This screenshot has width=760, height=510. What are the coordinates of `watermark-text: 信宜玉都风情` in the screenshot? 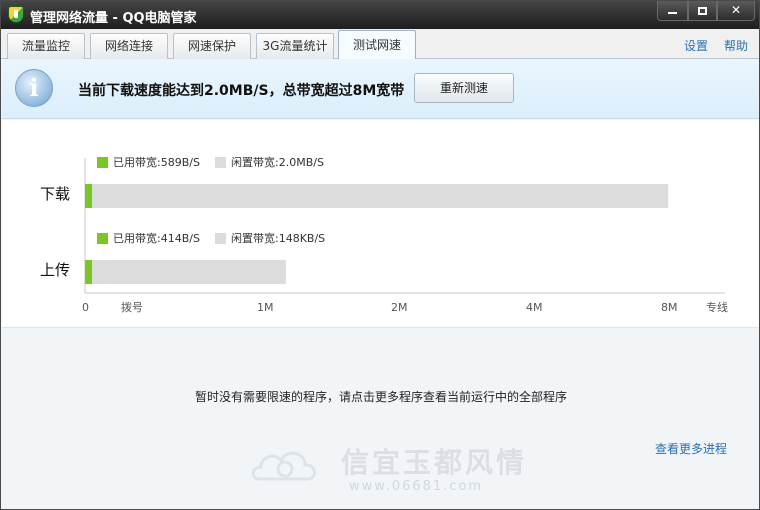 It's located at (434, 462).